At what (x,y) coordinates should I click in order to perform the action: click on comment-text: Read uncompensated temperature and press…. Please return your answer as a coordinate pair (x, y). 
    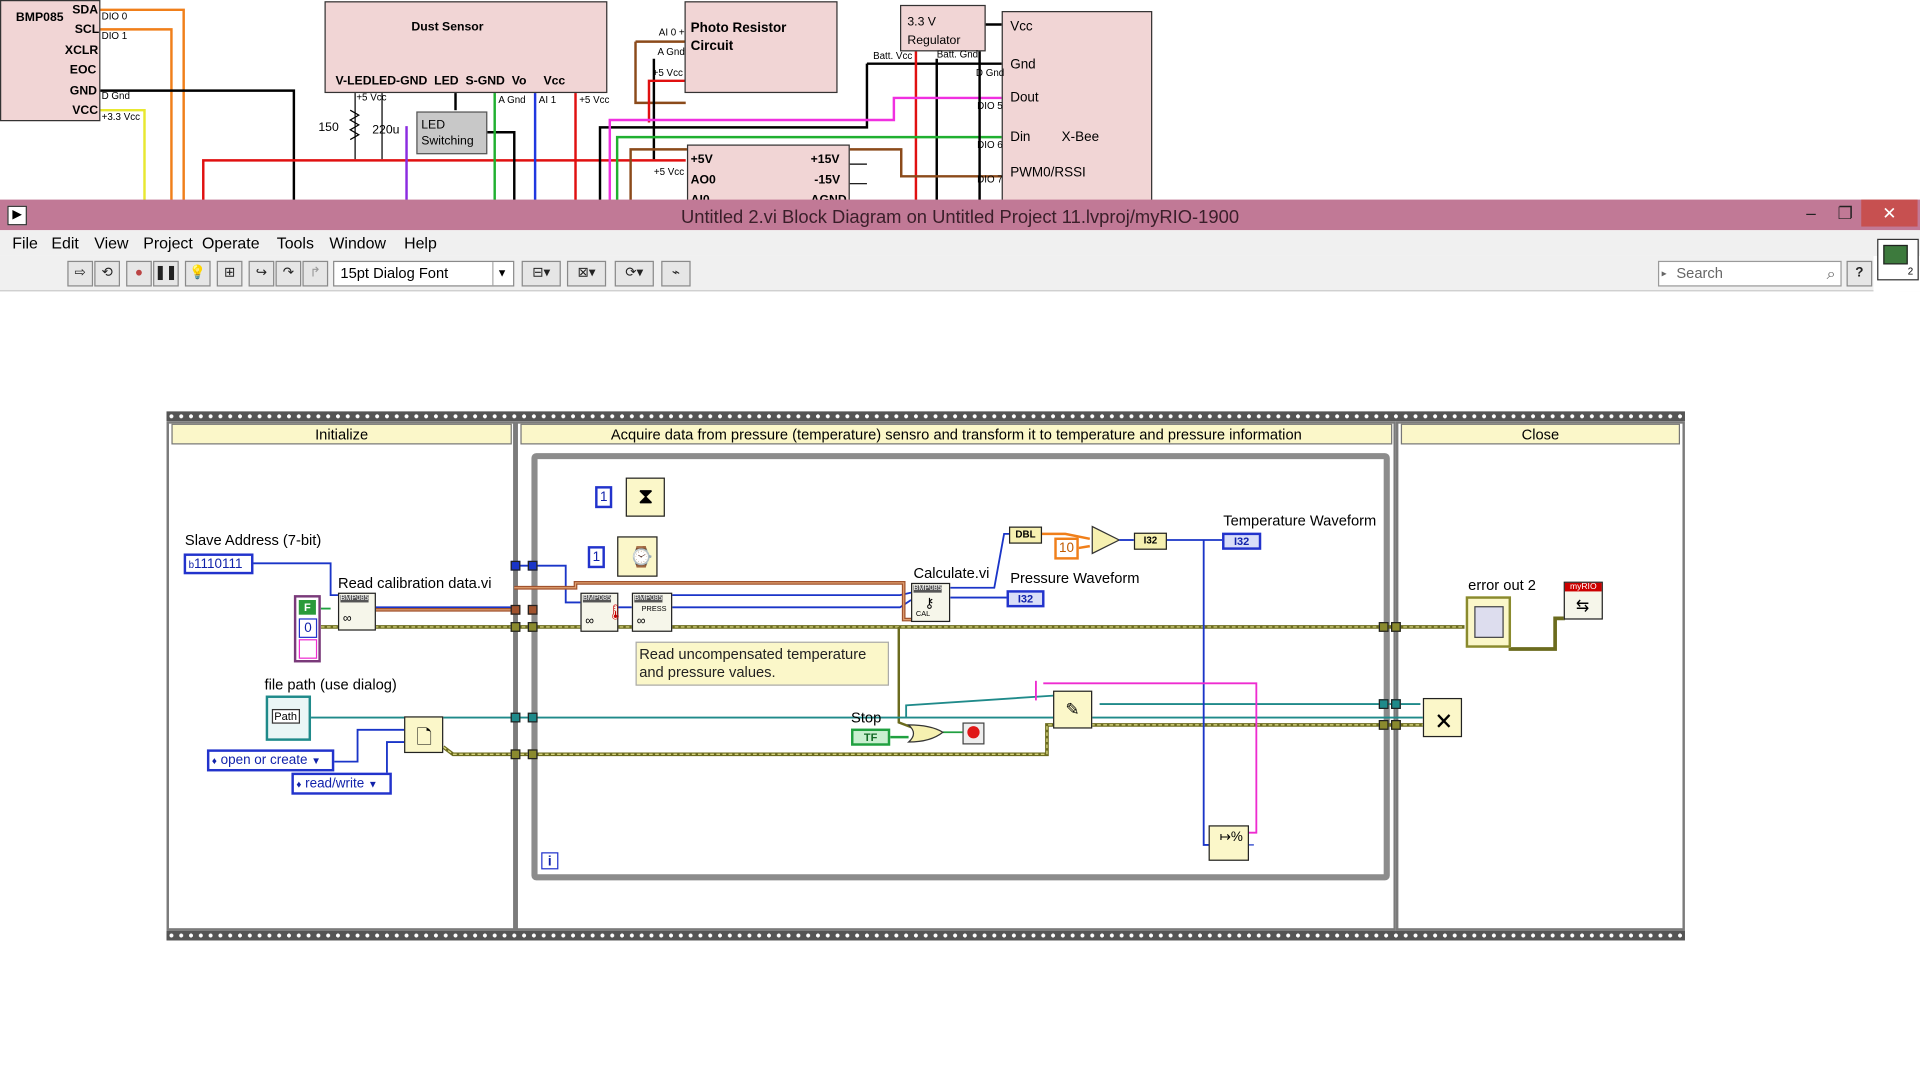
    Looking at the image, I should click on (753, 663).